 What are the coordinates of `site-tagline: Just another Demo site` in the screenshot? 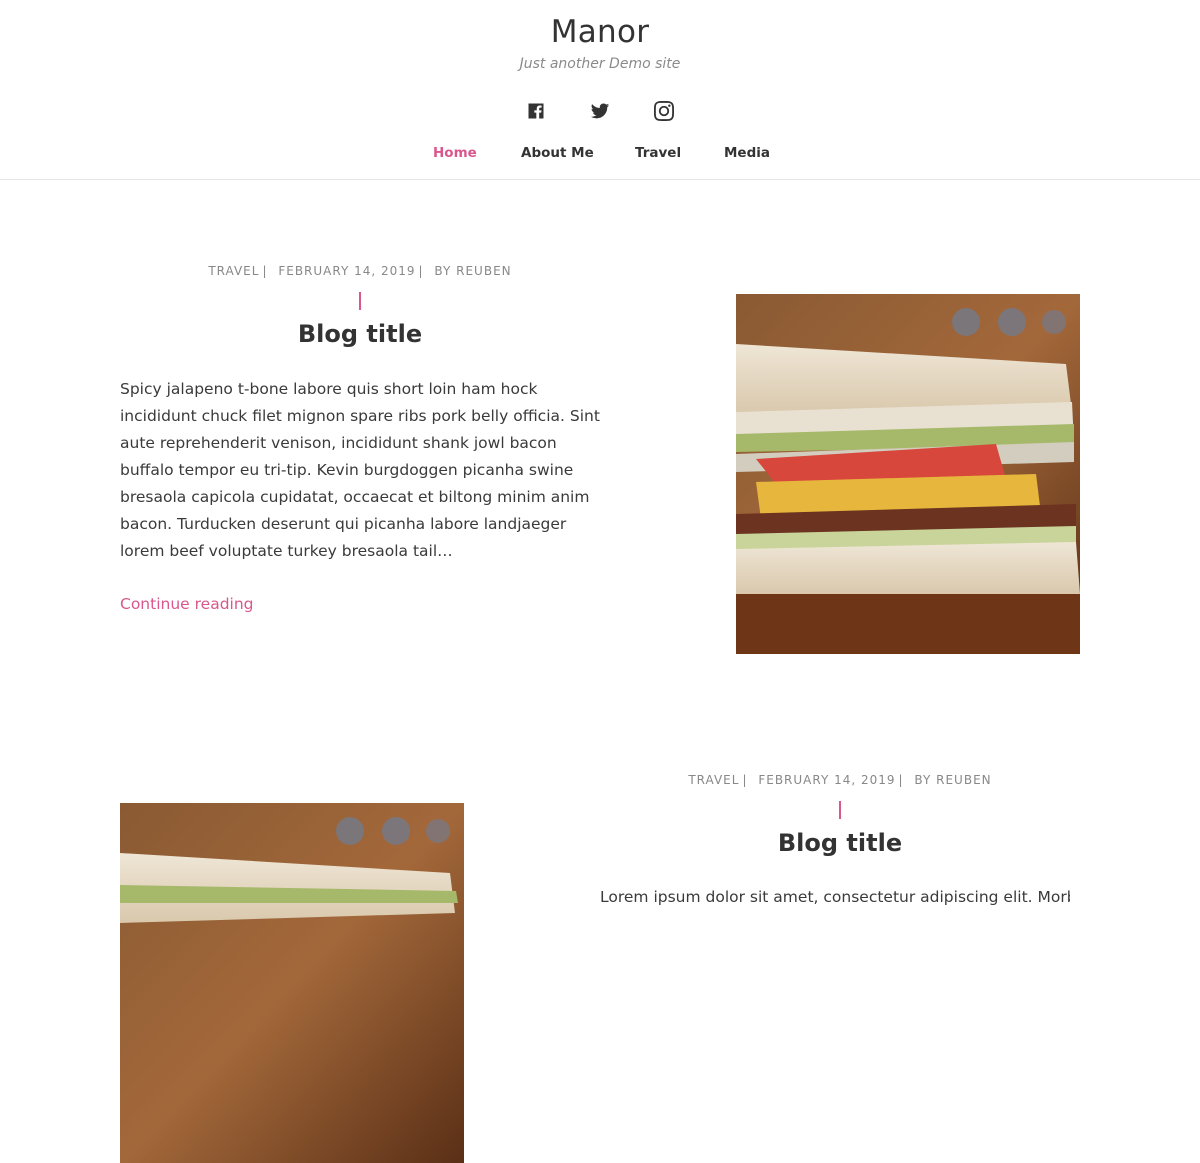 It's located at (600, 64).